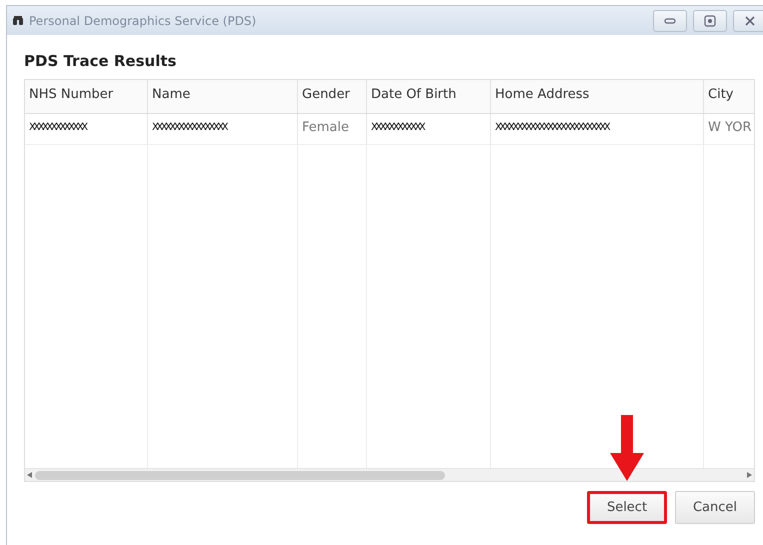 Image resolution: width=763 pixels, height=545 pixels. Describe the element at coordinates (429, 129) in the screenshot. I see `table-cell: XXXXXXXXXXXX` at that location.